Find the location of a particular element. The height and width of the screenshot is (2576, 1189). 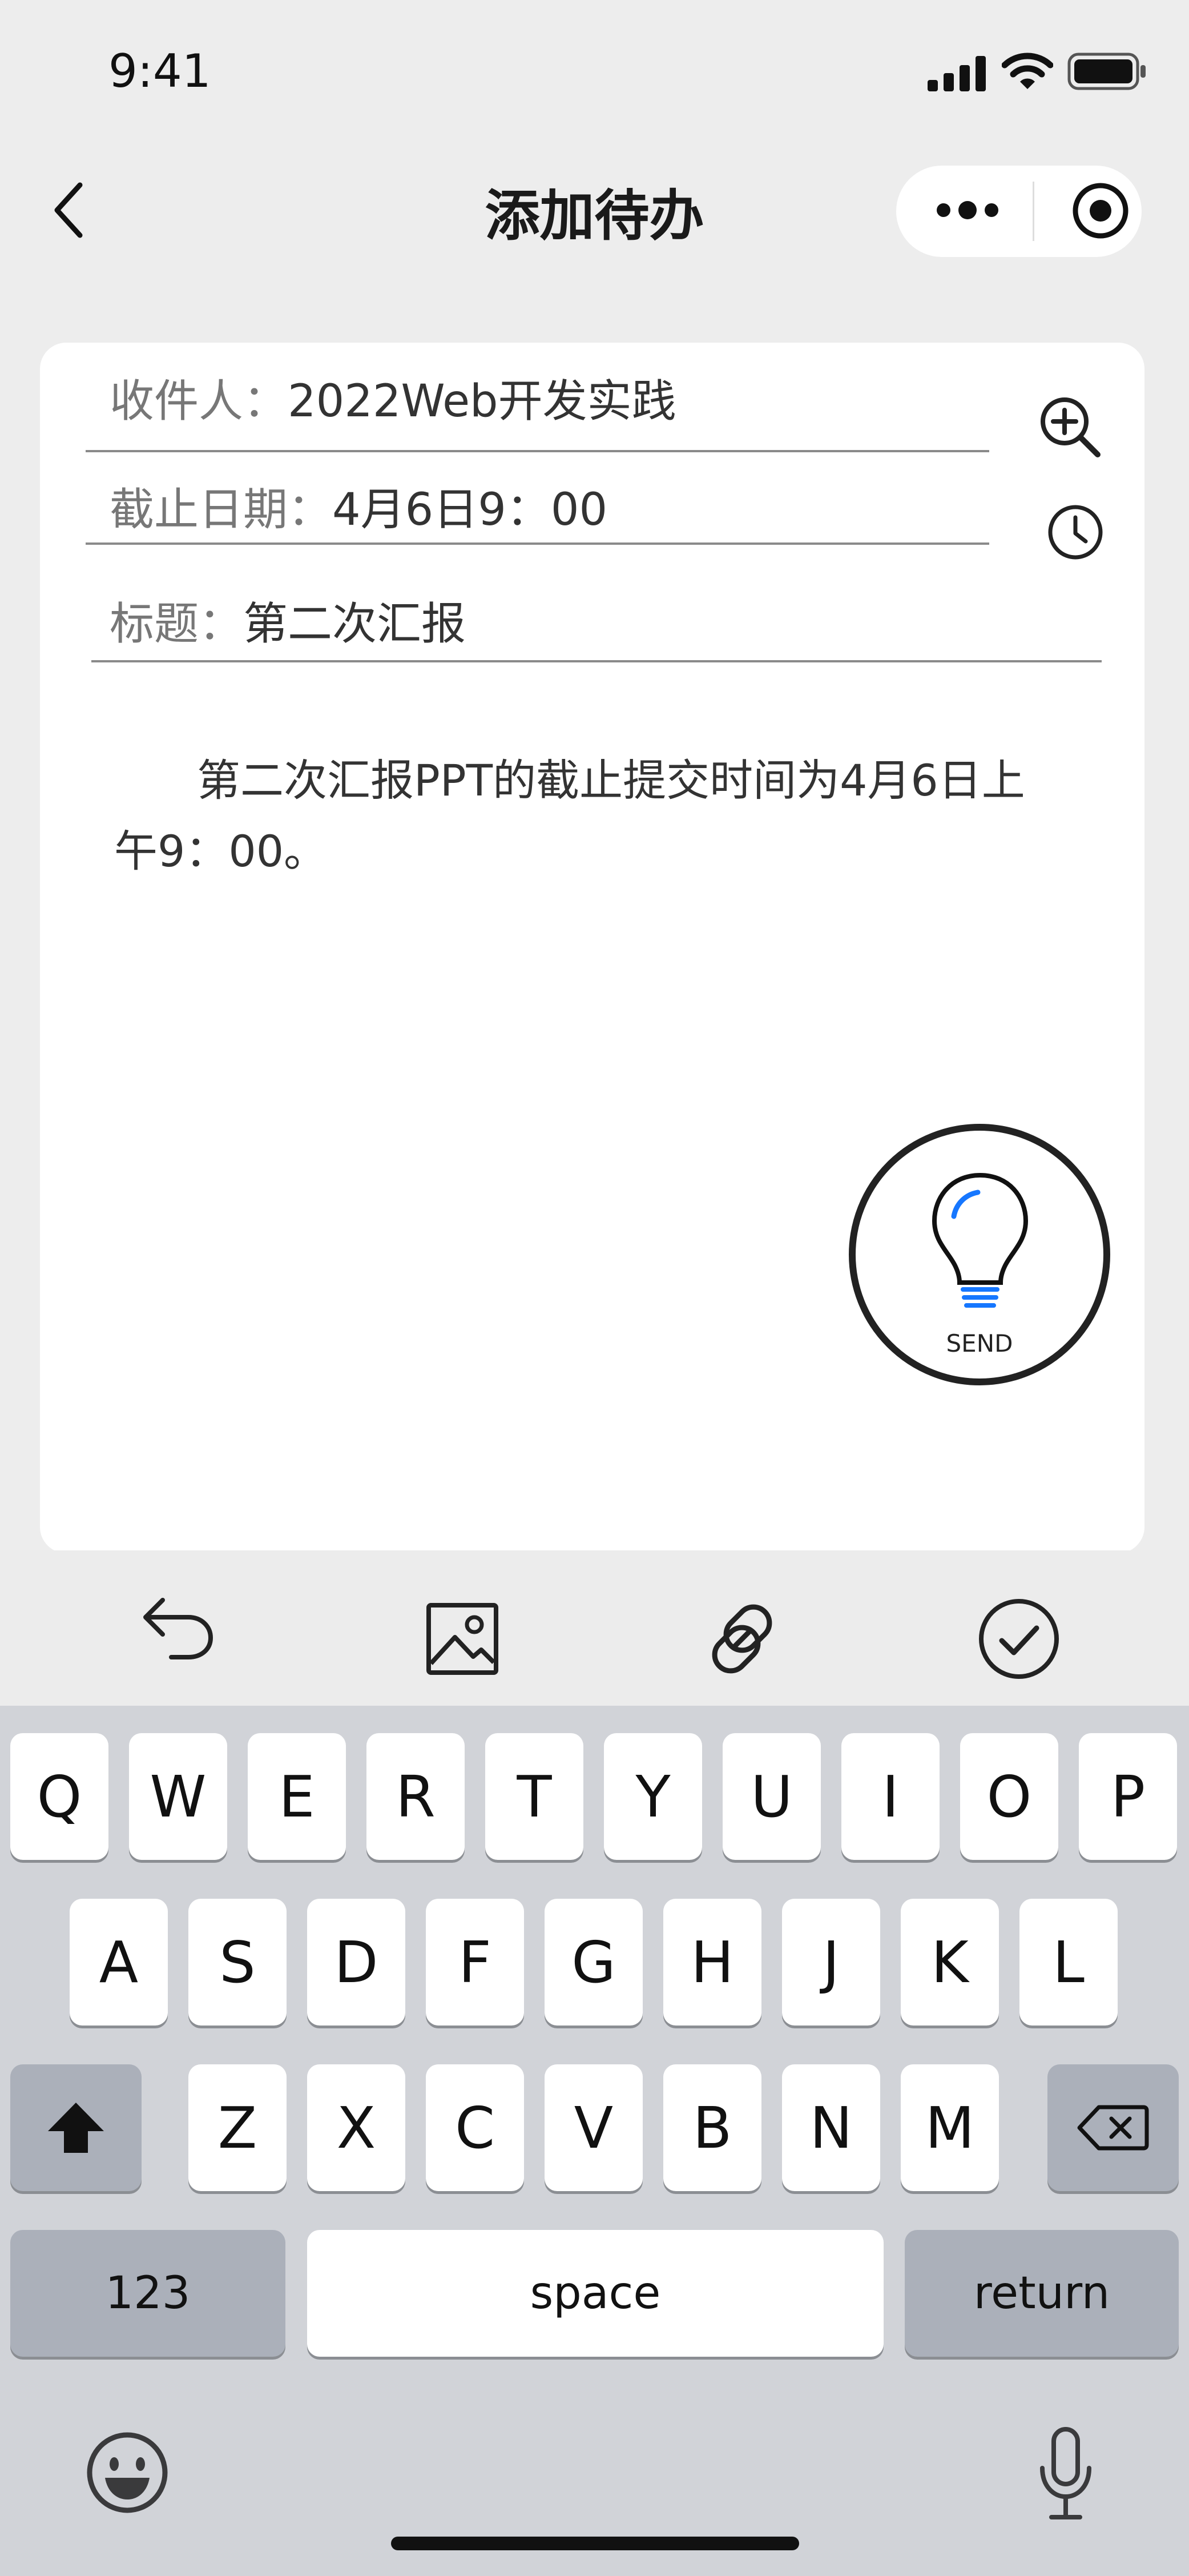

space-key: space is located at coordinates (595, 2293).